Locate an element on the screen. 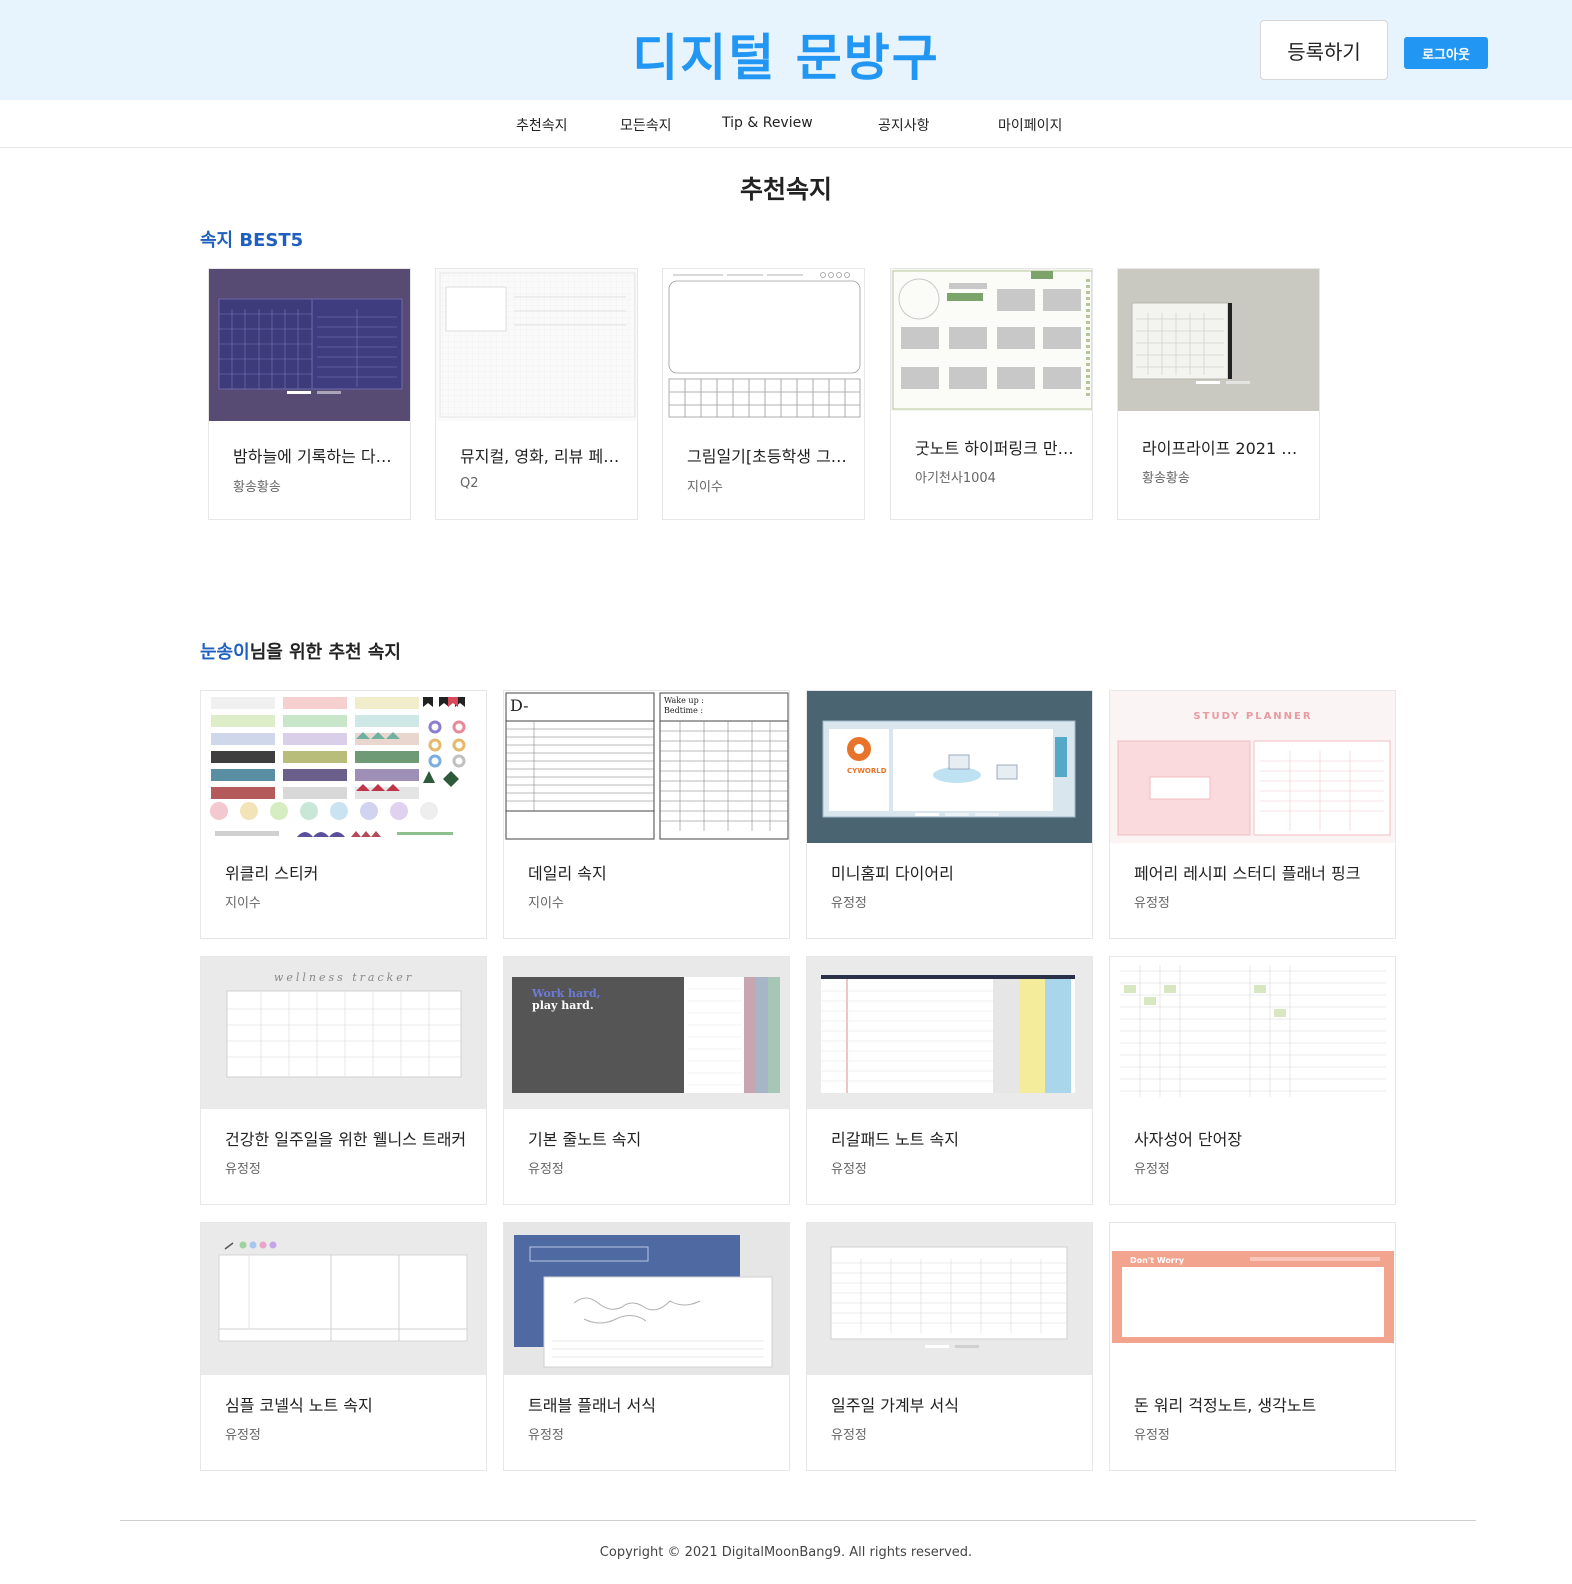 This screenshot has width=1572, height=1584. reco-card: Don't Worry 돈 워리 걱정노트, 생각노트 유정정 is located at coordinates (1252, 1346).